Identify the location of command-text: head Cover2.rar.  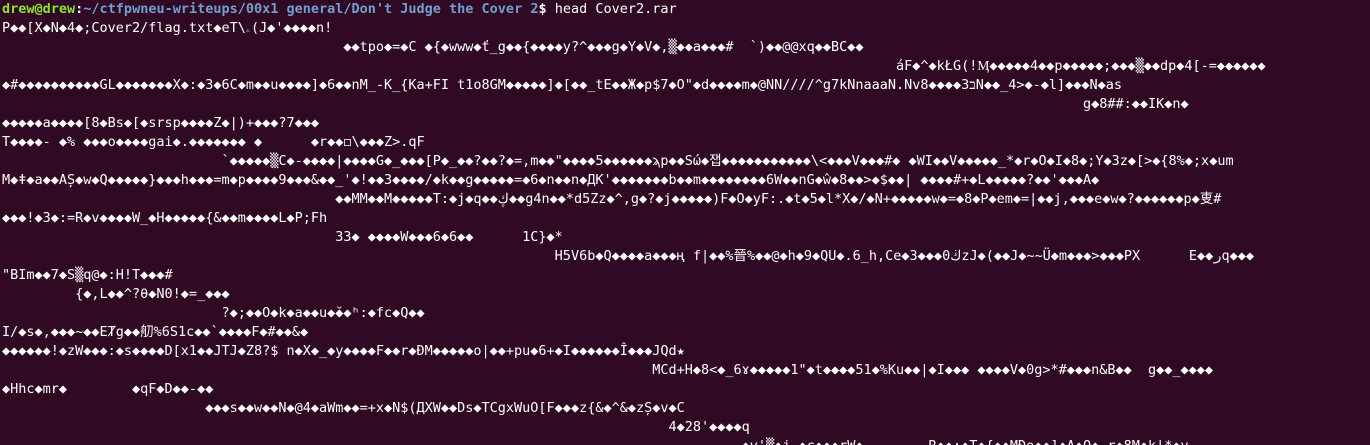
(615, 9).